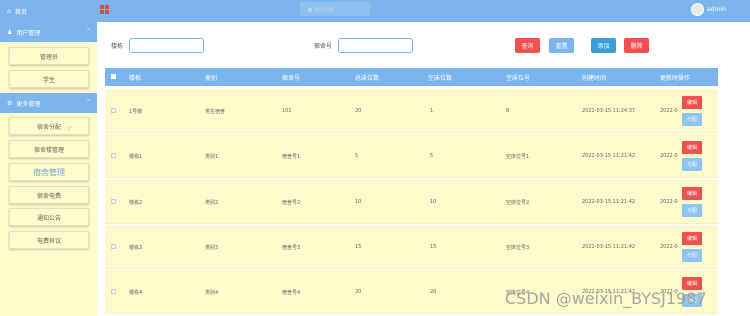 The height and width of the screenshot is (316, 750). Describe the element at coordinates (68, 129) in the screenshot. I see `hand-cursor-icon: ☞` at that location.